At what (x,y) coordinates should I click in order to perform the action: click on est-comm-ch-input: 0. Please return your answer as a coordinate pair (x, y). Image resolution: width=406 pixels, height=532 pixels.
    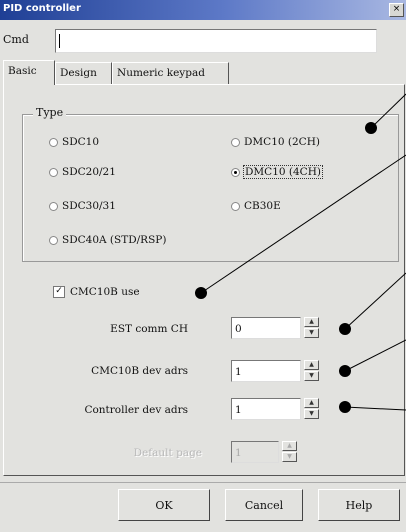
    Looking at the image, I should click on (266, 328).